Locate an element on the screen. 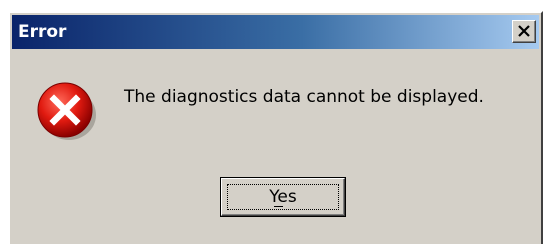  error-icon is located at coordinates (66, 111).